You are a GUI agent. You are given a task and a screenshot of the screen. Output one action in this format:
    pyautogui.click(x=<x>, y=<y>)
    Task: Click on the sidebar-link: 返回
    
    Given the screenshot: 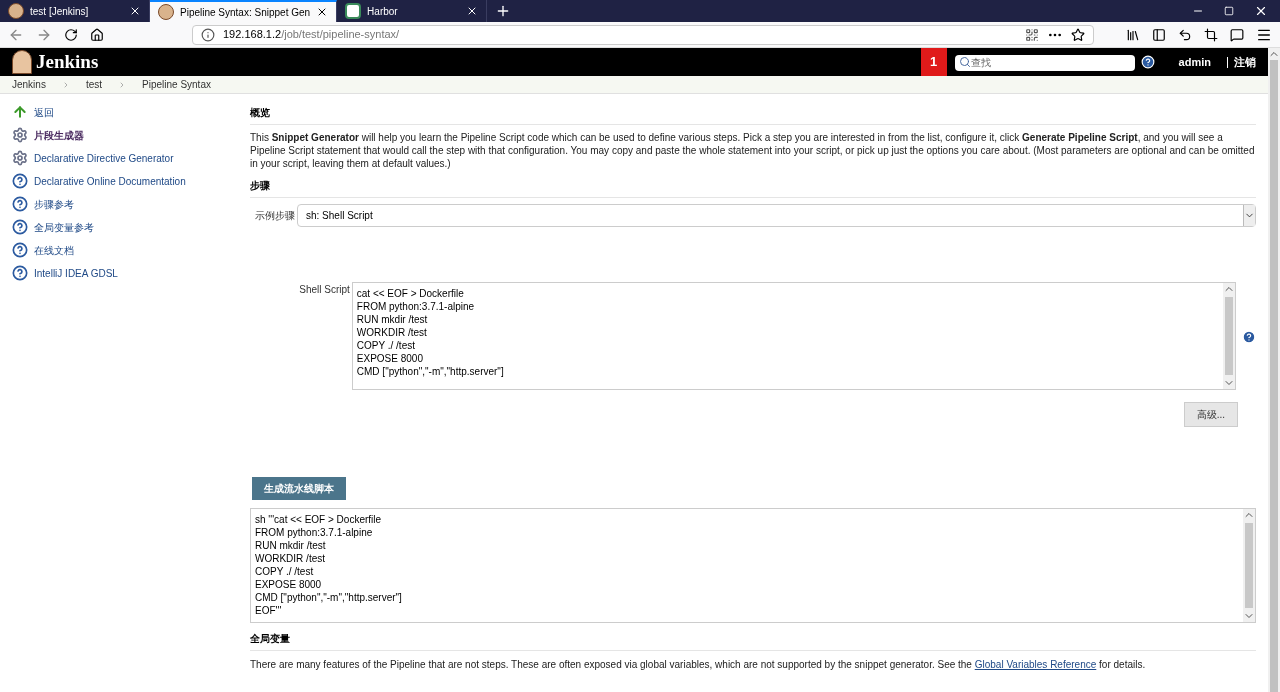 What is the action you would take?
    pyautogui.click(x=33, y=112)
    